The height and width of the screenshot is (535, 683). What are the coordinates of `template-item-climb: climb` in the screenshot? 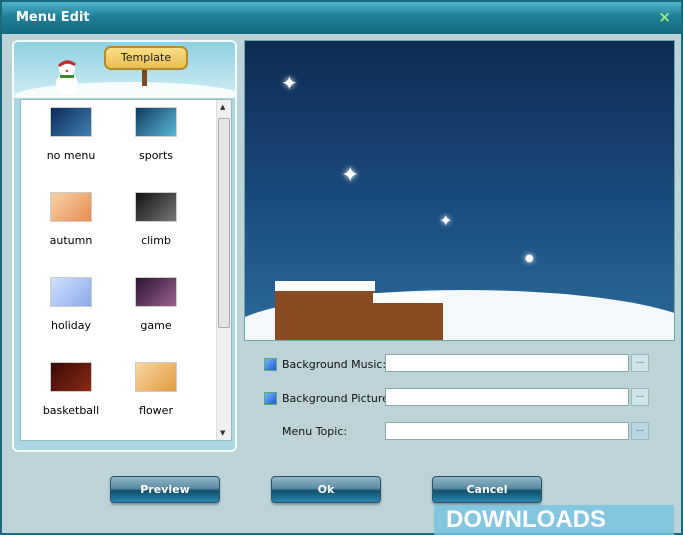 It's located at (156, 225).